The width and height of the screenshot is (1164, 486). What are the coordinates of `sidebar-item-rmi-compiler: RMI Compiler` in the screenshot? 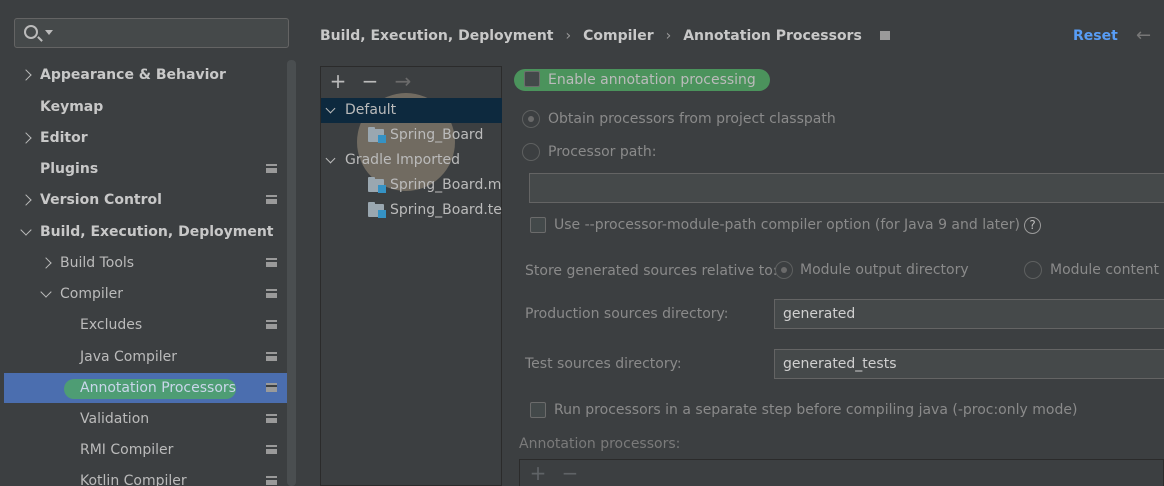 It's located at (150, 450).